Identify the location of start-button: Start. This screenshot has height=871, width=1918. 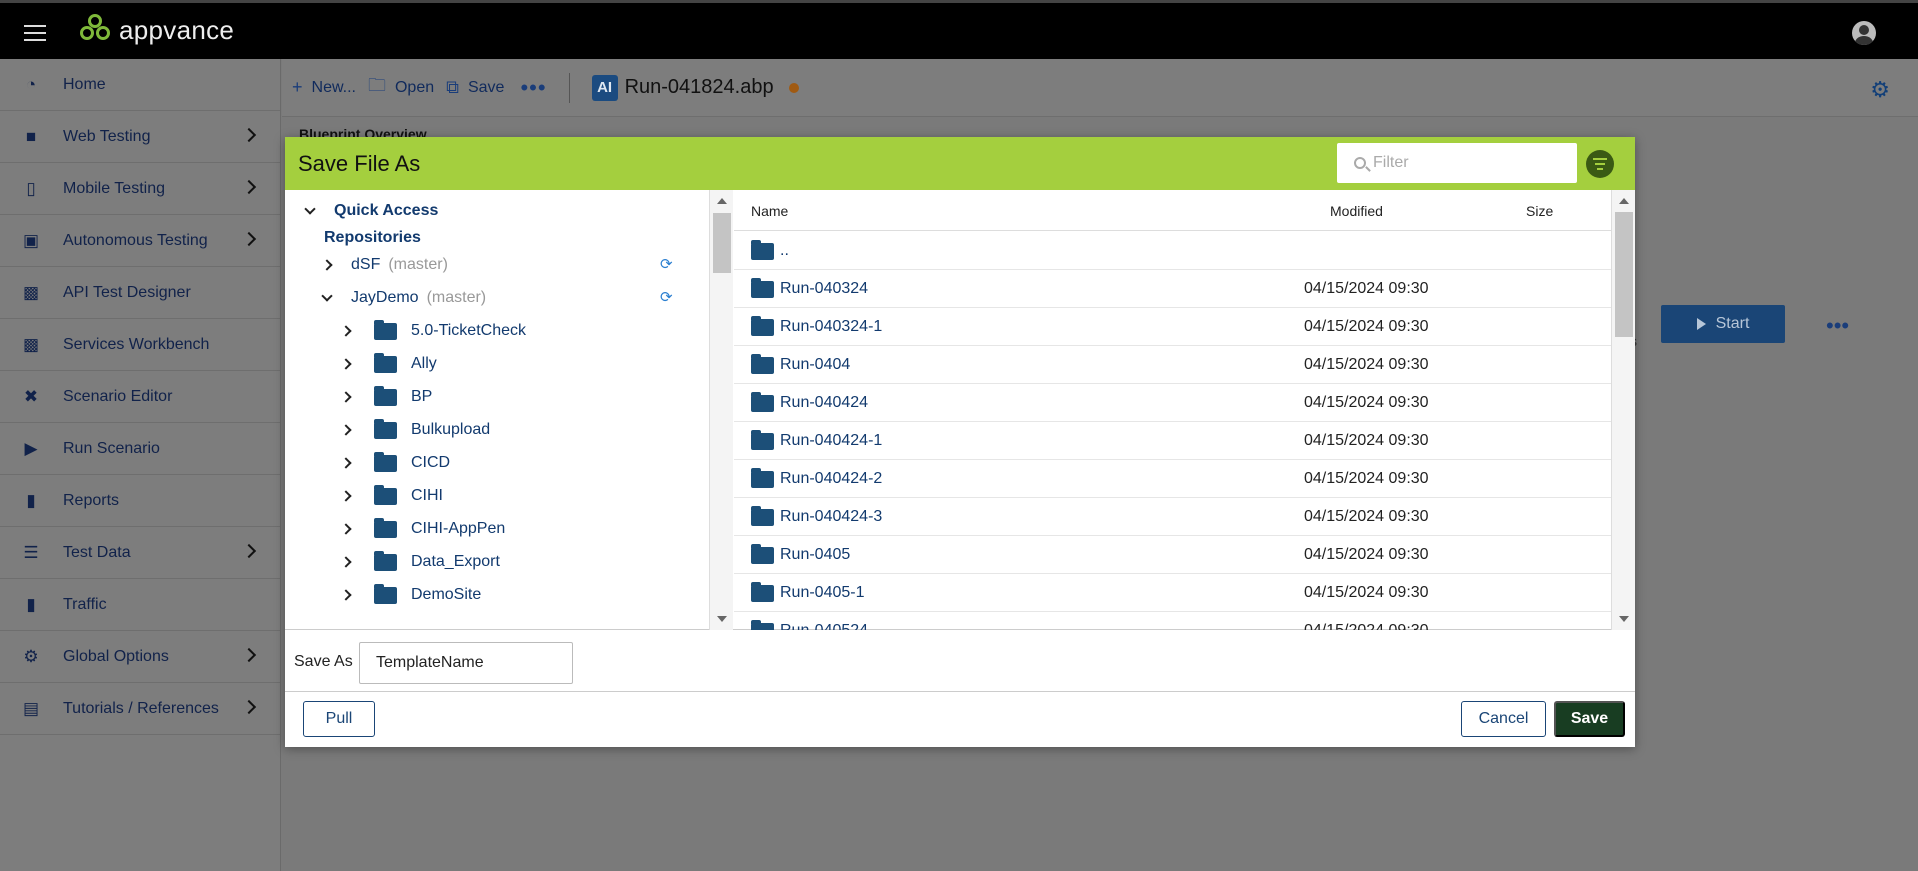
(1723, 324).